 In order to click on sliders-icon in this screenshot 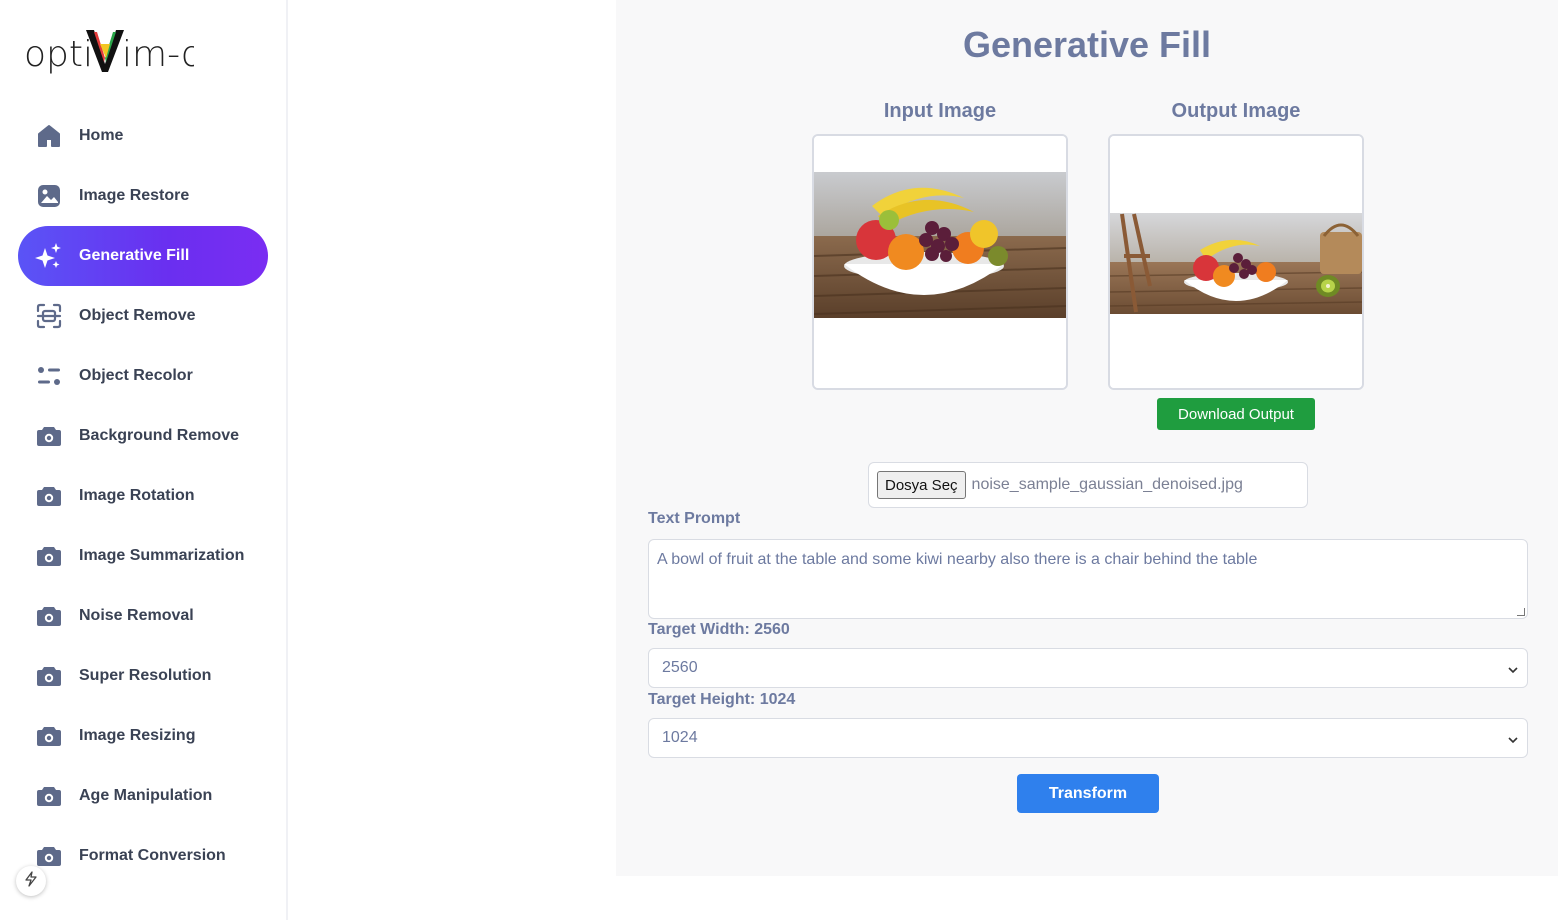, I will do `click(49, 376)`.